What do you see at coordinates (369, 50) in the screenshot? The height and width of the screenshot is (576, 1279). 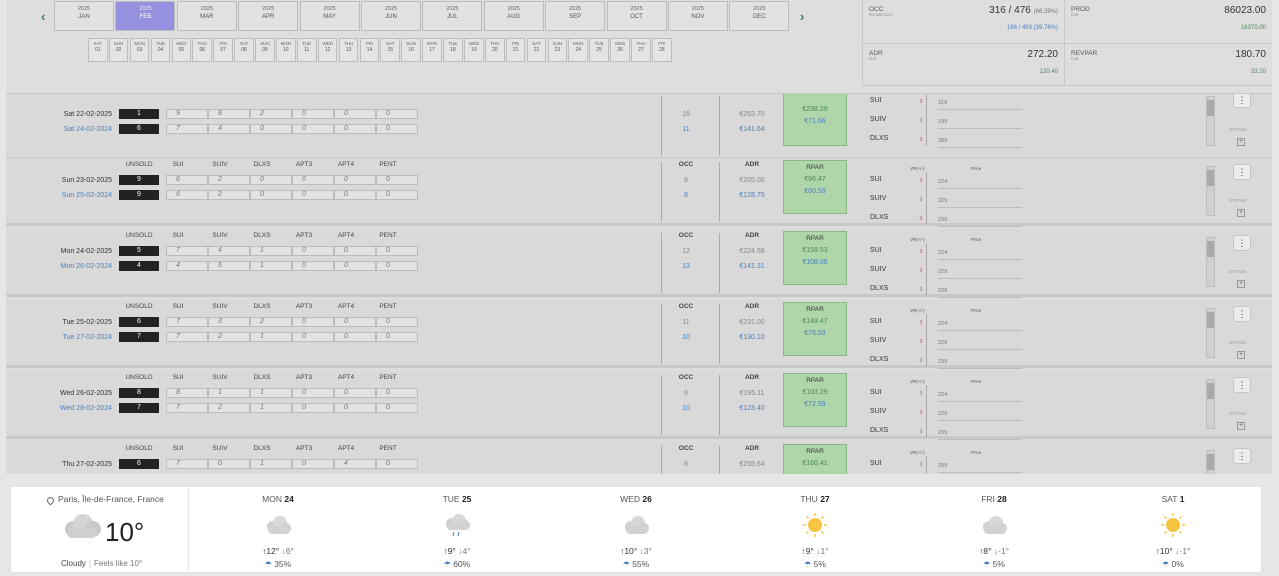 I see `day-14: FRI 14` at bounding box center [369, 50].